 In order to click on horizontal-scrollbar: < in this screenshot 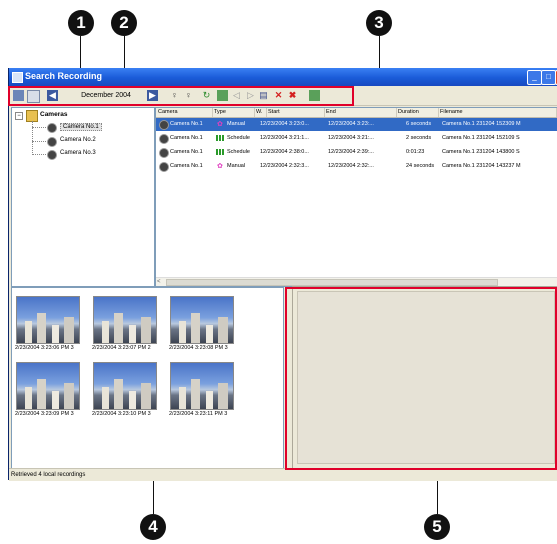, I will do `click(356, 281)`.